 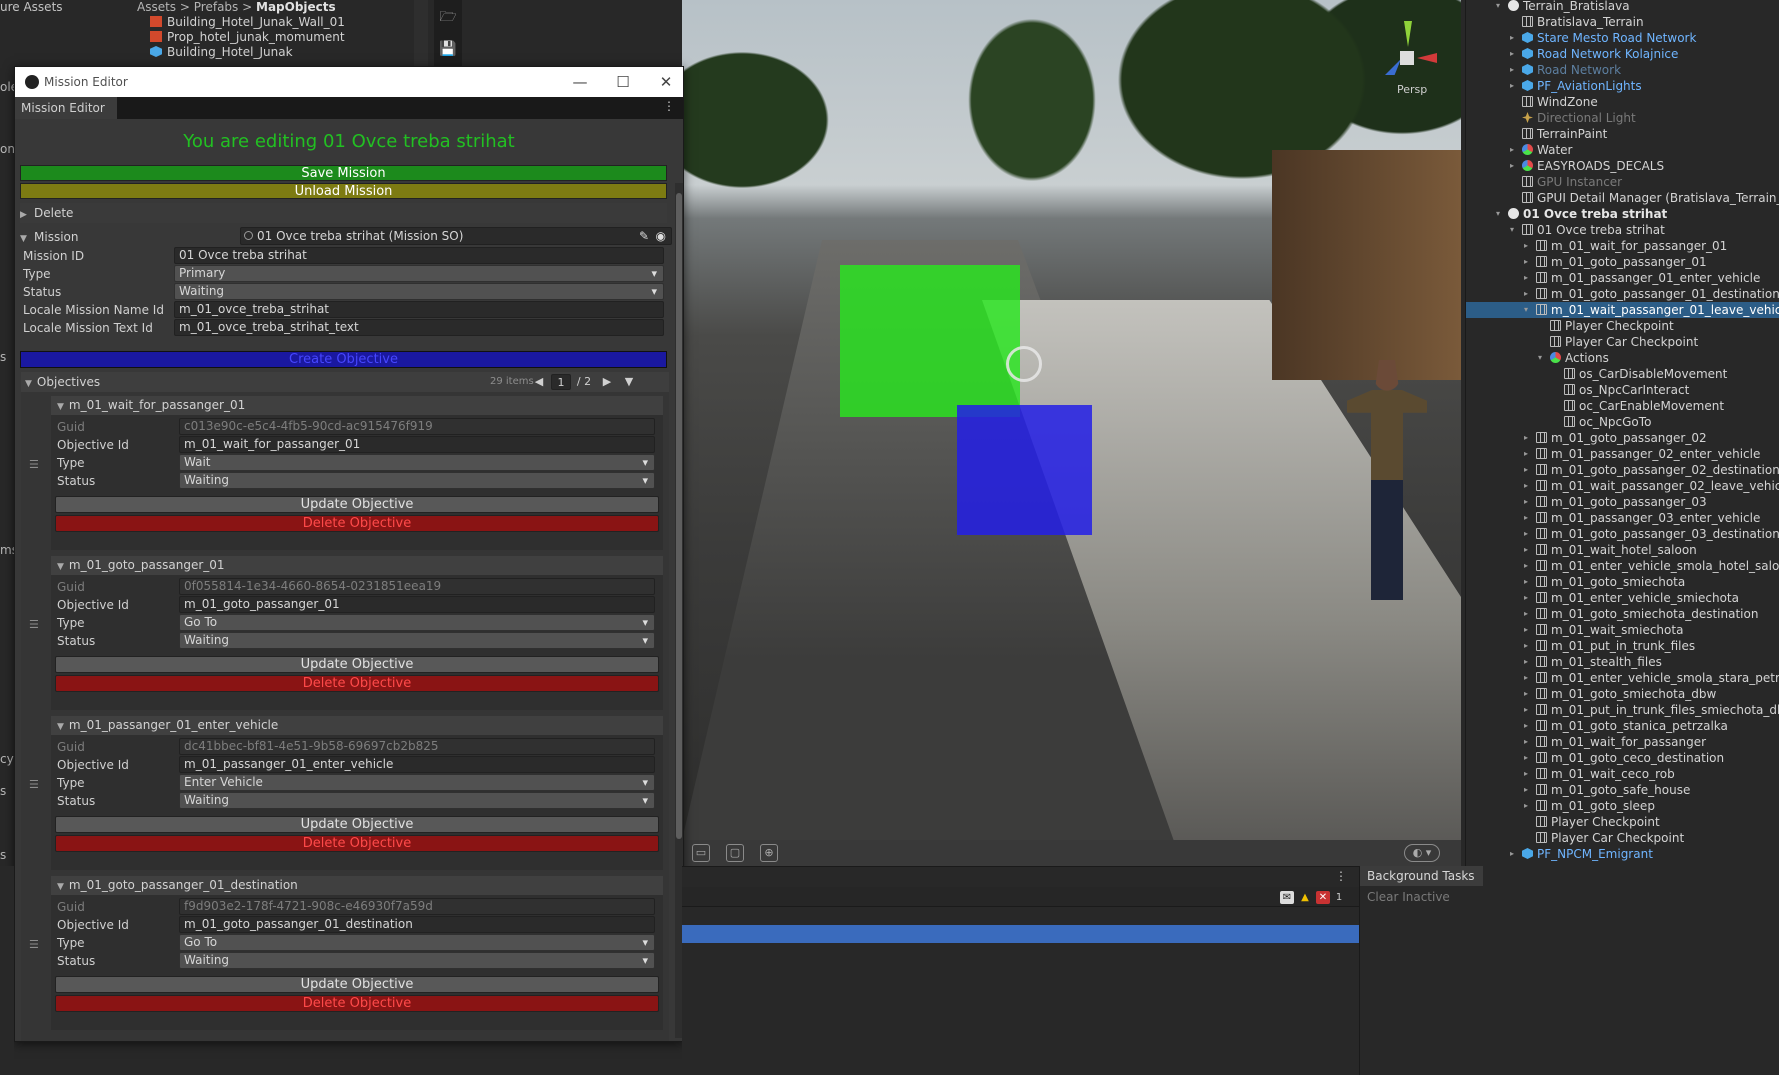 What do you see at coordinates (417, 640) in the screenshot?
I see `objective-status-dropdown: Waiting` at bounding box center [417, 640].